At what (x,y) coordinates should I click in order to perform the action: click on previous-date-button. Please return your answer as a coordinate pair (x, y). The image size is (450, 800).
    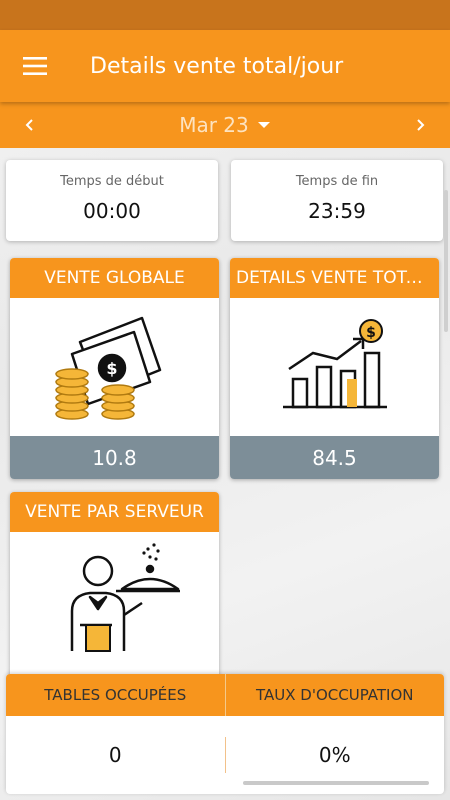
    Looking at the image, I should click on (30, 125).